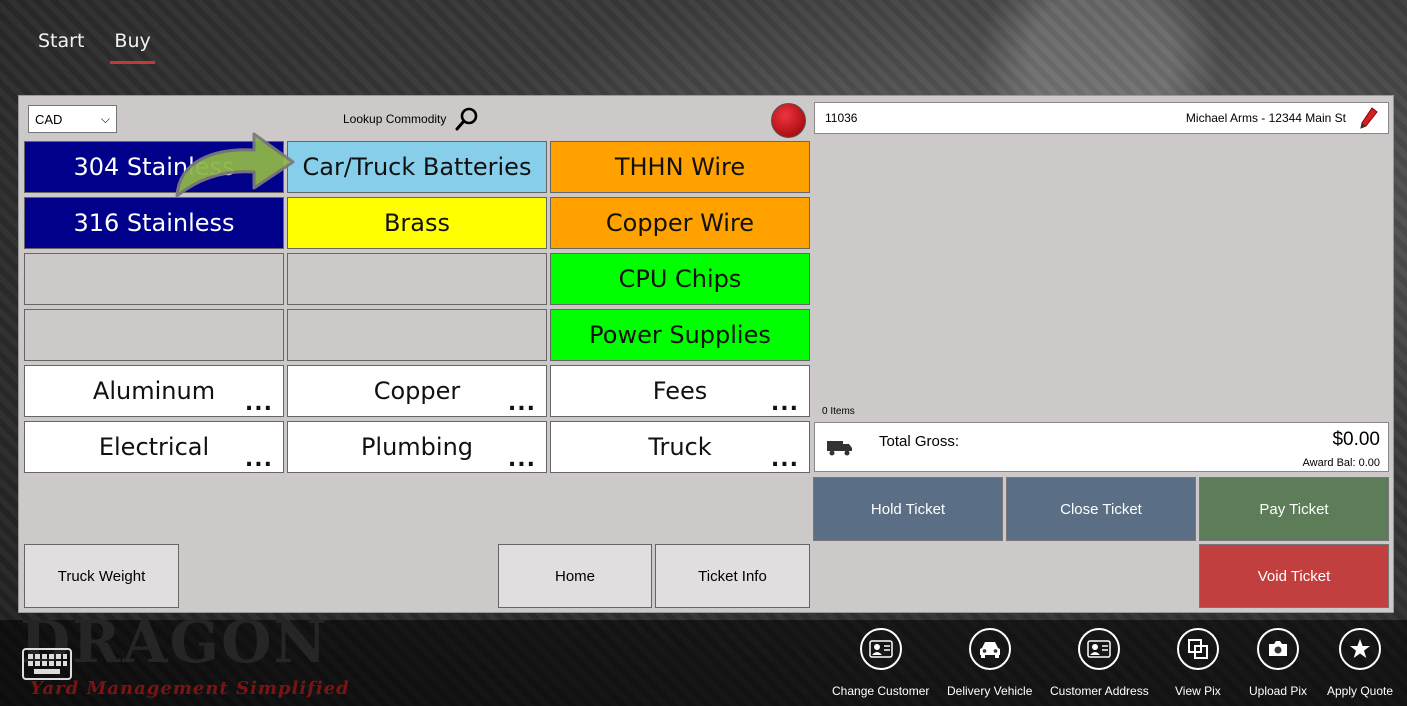 This screenshot has height=706, width=1407. I want to click on category-label: Aluminum, so click(154, 391).